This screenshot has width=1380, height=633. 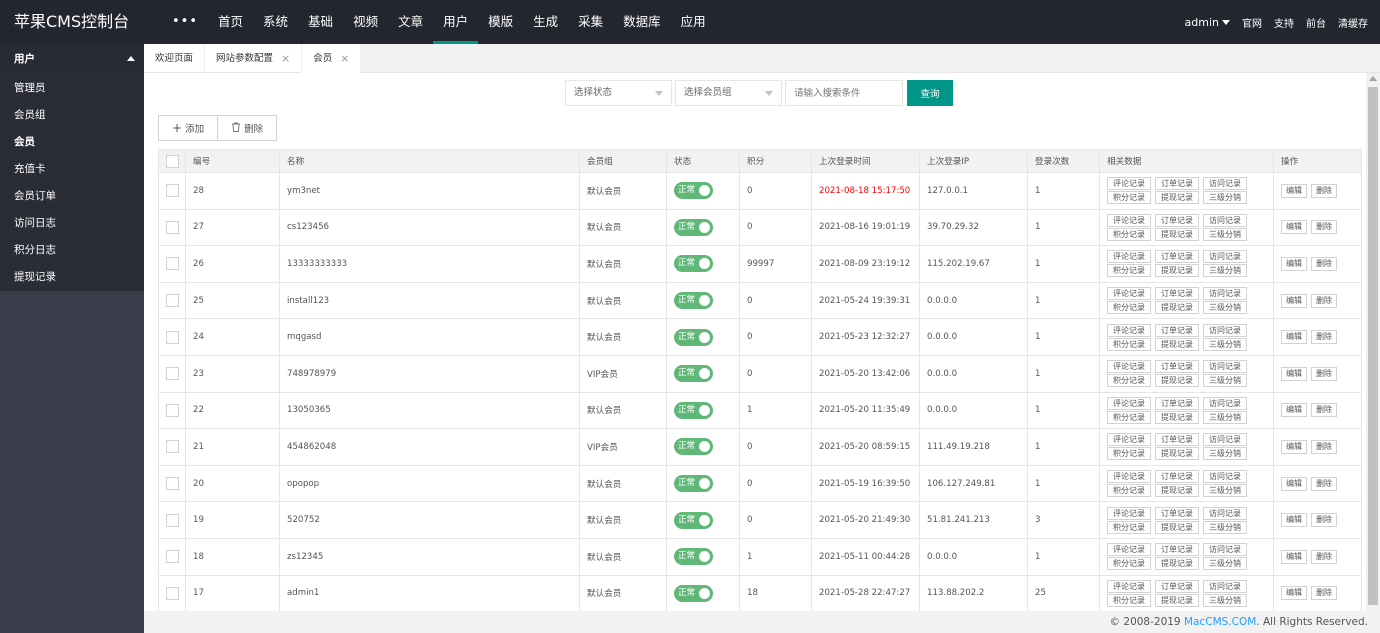 What do you see at coordinates (930, 93) in the screenshot?
I see `search-button: 查询` at bounding box center [930, 93].